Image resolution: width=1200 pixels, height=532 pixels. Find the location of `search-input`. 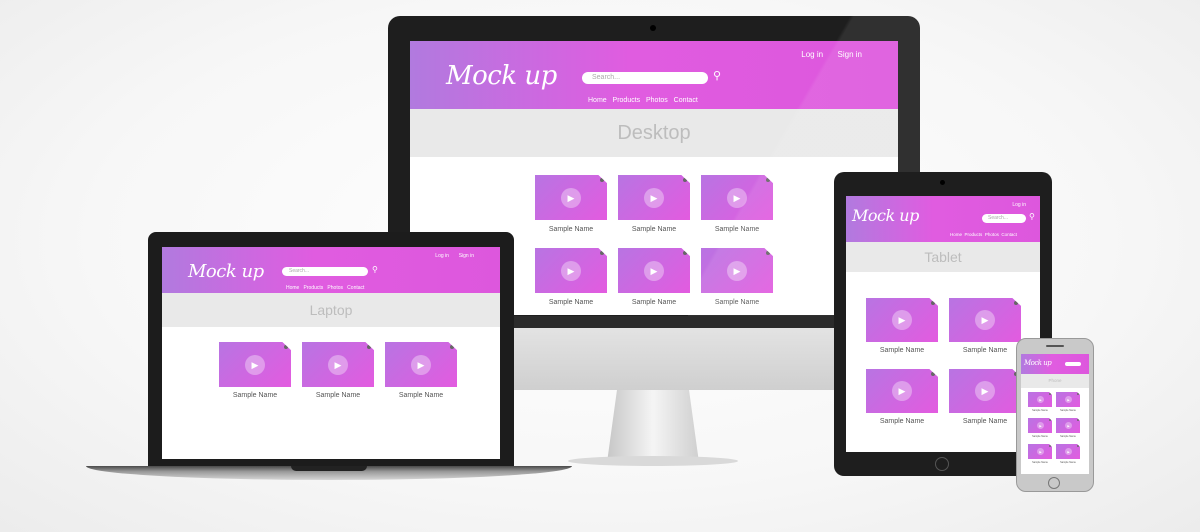

search-input is located at coordinates (1073, 364).